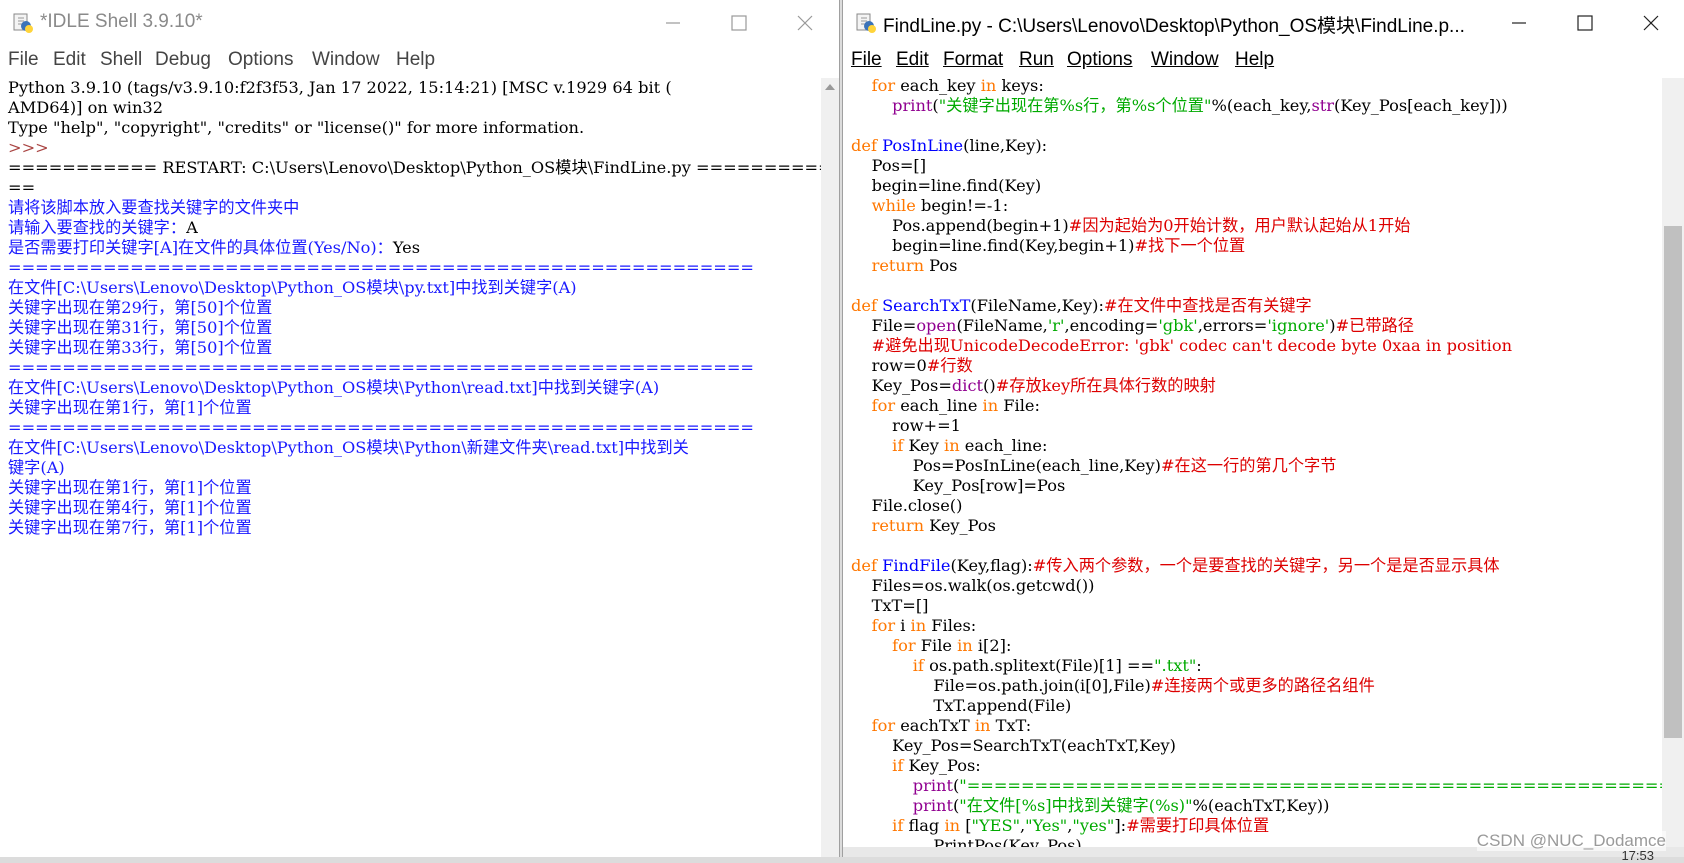  Describe the element at coordinates (830, 87) in the screenshot. I see `scroll-up-arrow-icon` at that location.